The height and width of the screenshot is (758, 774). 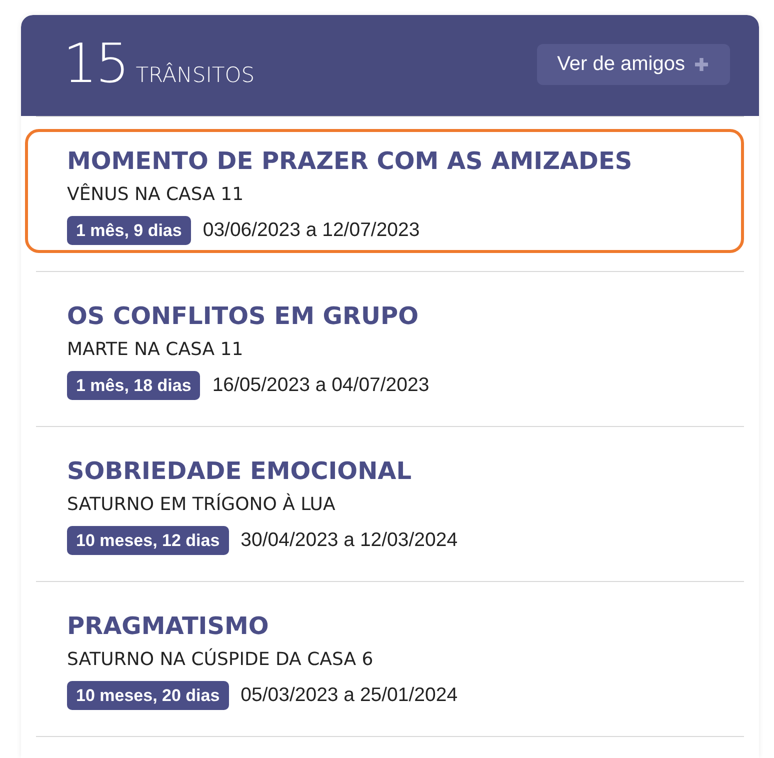 What do you see at coordinates (349, 695) in the screenshot?
I see `date-range: 05/03/2023 a 25/01/2024` at bounding box center [349, 695].